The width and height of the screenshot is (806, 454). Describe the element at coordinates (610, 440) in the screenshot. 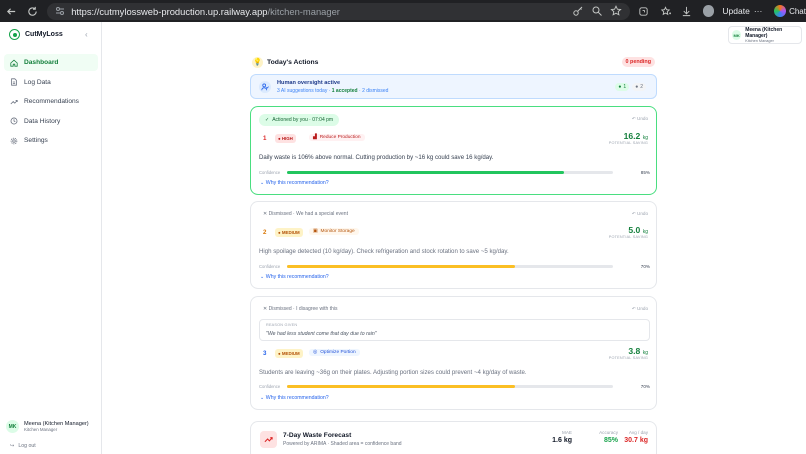

I see `accuracy-value: 85%` at that location.